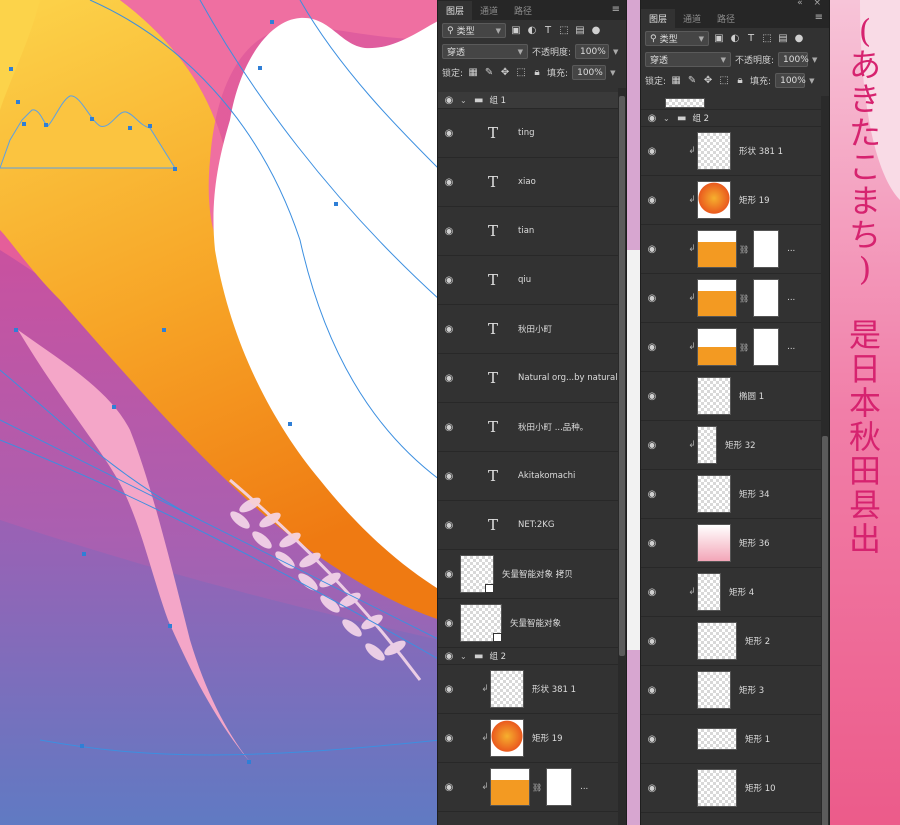 The image size is (900, 825). I want to click on layer-text-ting: ◉ Tting, so click(528, 133).